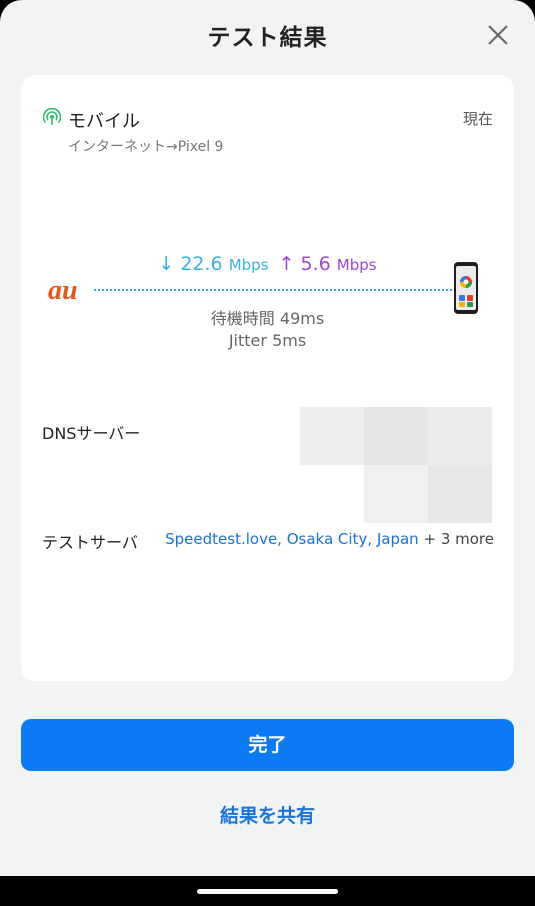 The height and width of the screenshot is (906, 535). I want to click on home-gesture-handle, so click(267, 891).